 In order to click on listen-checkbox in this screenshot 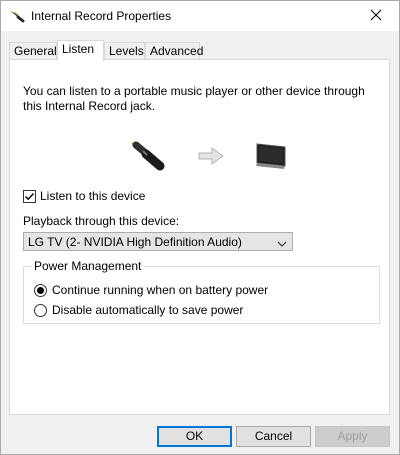, I will do `click(29, 196)`.